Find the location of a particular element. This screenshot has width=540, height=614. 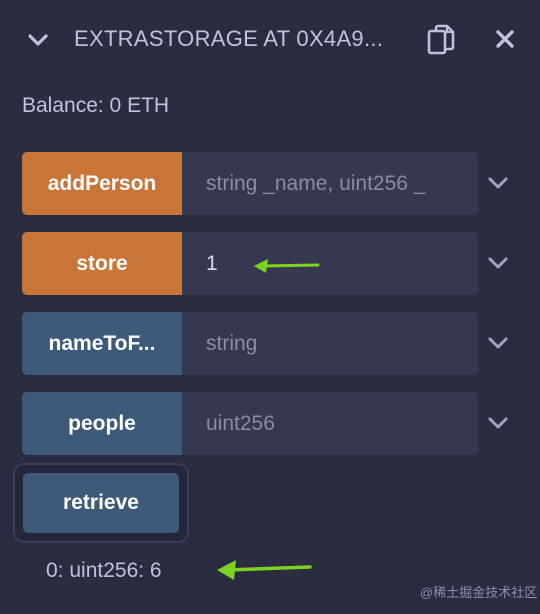

balance-label: Balance: 0 ETH is located at coordinates (96, 105).